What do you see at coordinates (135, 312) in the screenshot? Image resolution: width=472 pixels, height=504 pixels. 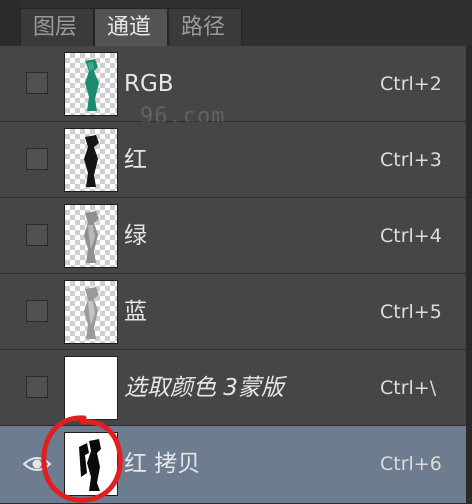 I see `channel-name: 蓝` at bounding box center [135, 312].